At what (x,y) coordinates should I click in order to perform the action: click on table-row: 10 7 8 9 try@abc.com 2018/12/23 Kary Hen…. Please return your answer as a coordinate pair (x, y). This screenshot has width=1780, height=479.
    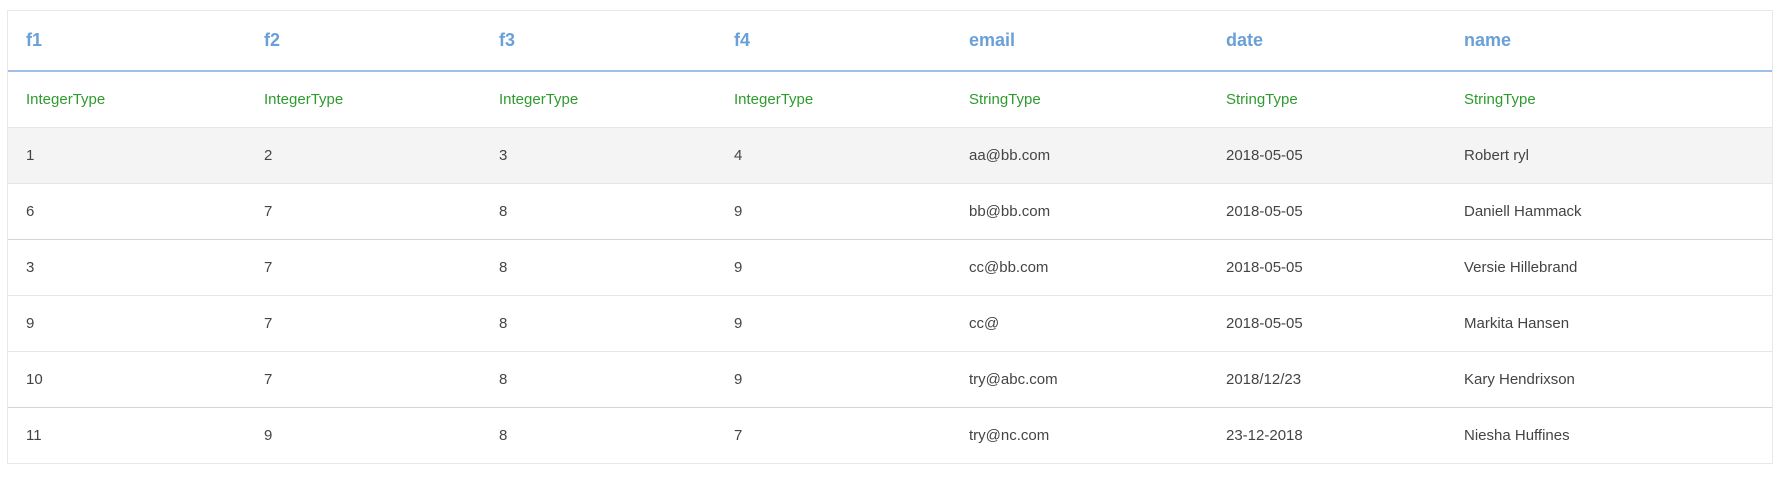
    Looking at the image, I should click on (890, 379).